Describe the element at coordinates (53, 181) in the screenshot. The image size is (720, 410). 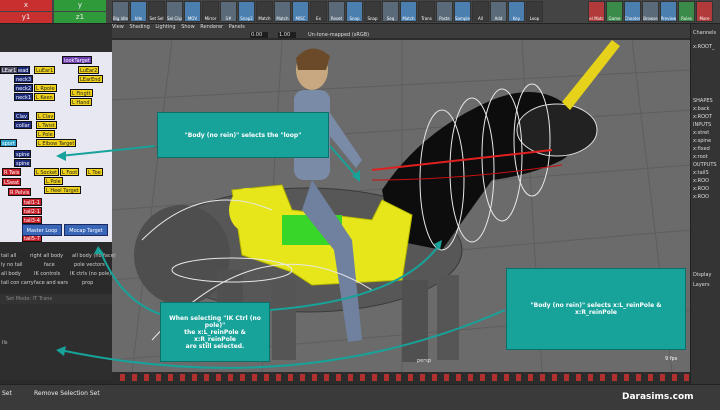
I see `picker-lpole3: L Pole` at that location.